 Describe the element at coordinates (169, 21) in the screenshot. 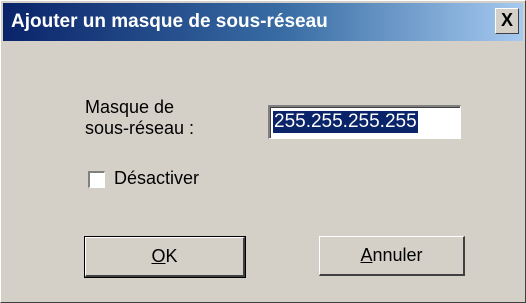

I see `dialog-title: Ajouter un masque de sous-réseau` at that location.